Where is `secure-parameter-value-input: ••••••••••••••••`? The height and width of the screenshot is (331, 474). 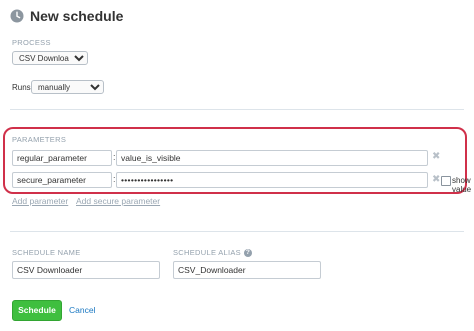
secure-parameter-value-input: •••••••••••••••• is located at coordinates (272, 180).